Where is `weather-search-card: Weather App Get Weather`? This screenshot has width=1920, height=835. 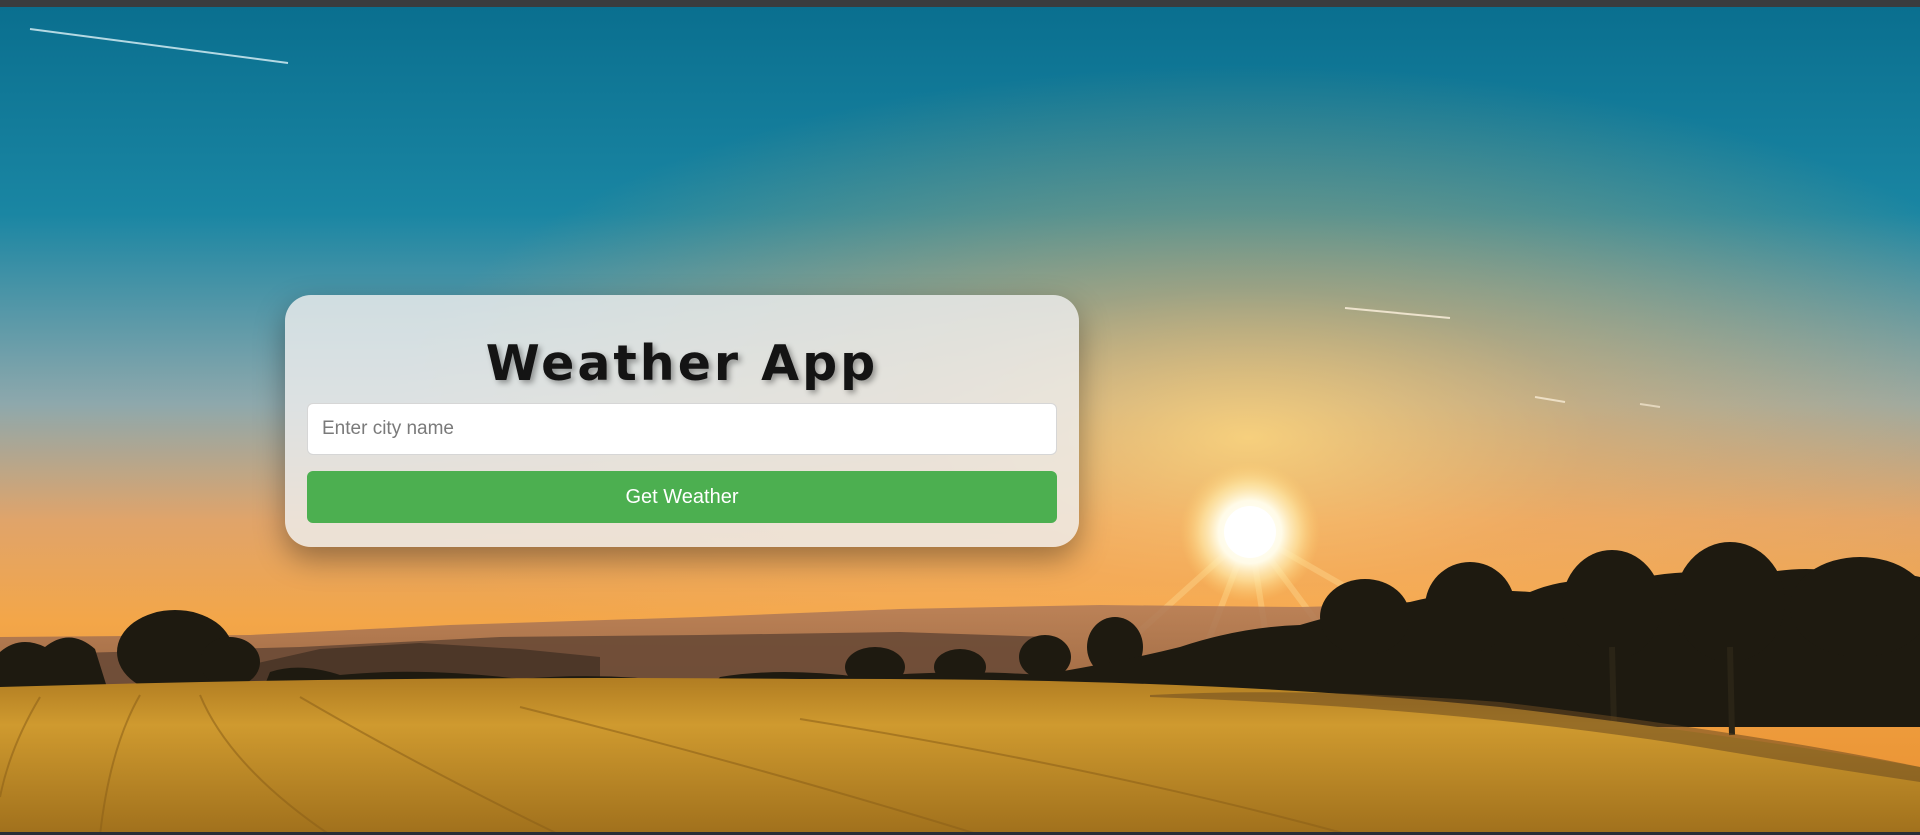 weather-search-card: Weather App Get Weather is located at coordinates (682, 421).